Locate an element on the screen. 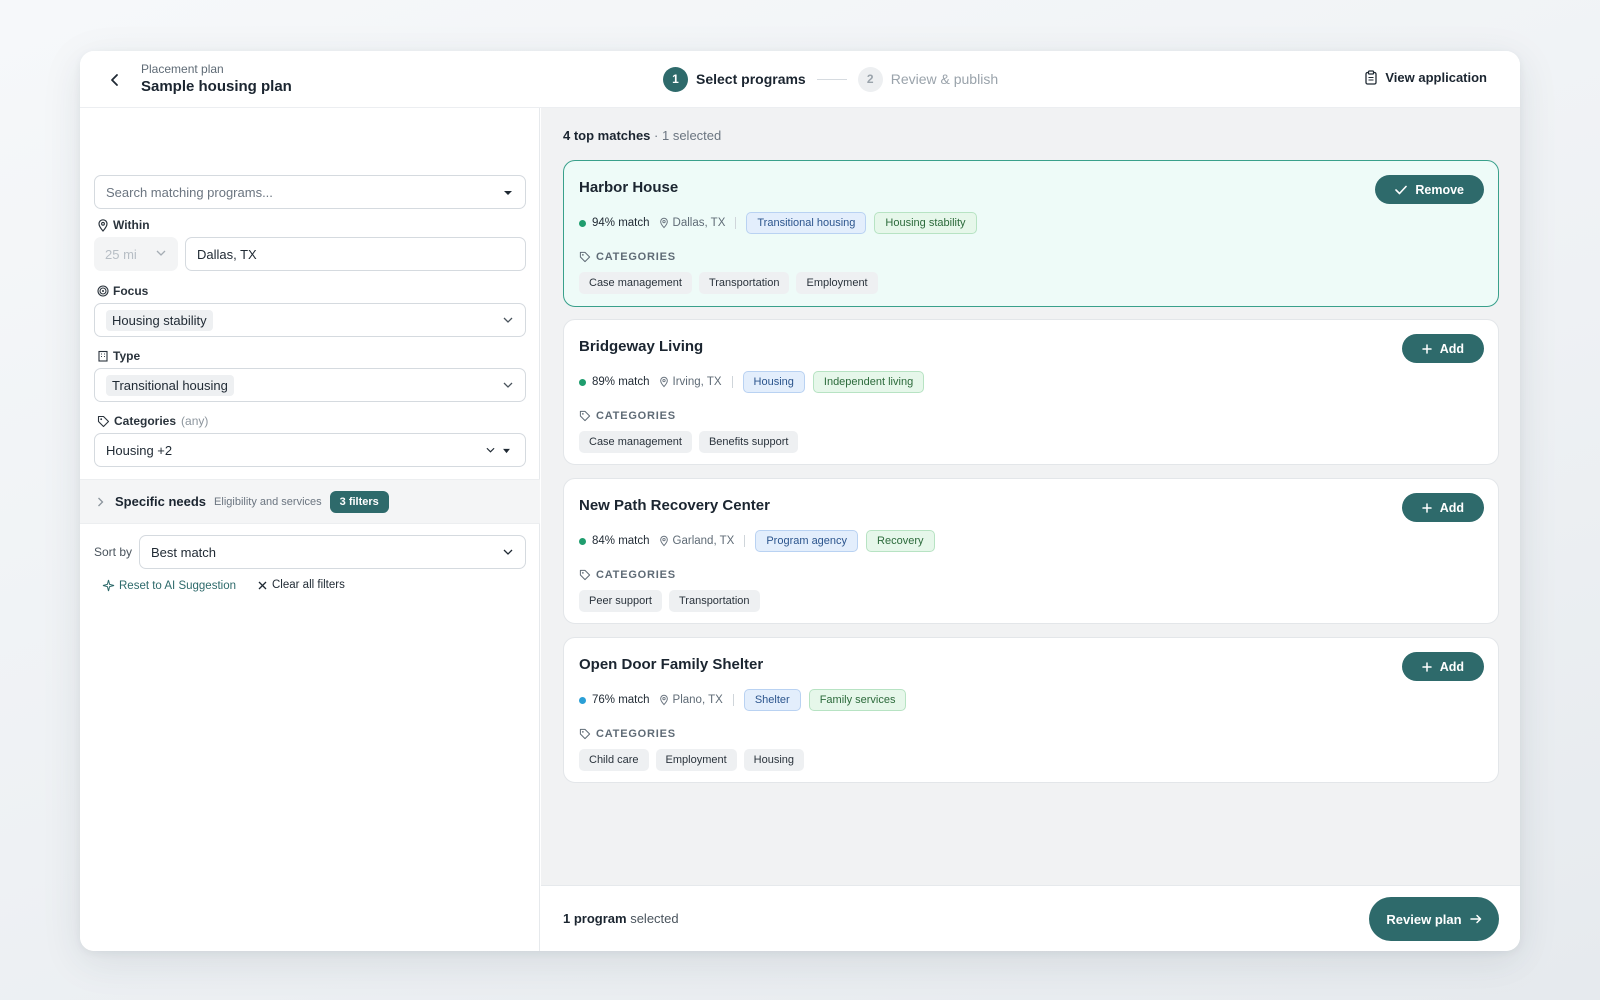 Image resolution: width=1600 pixels, height=1000 pixels. categories-select: Housing +2 is located at coordinates (310, 450).